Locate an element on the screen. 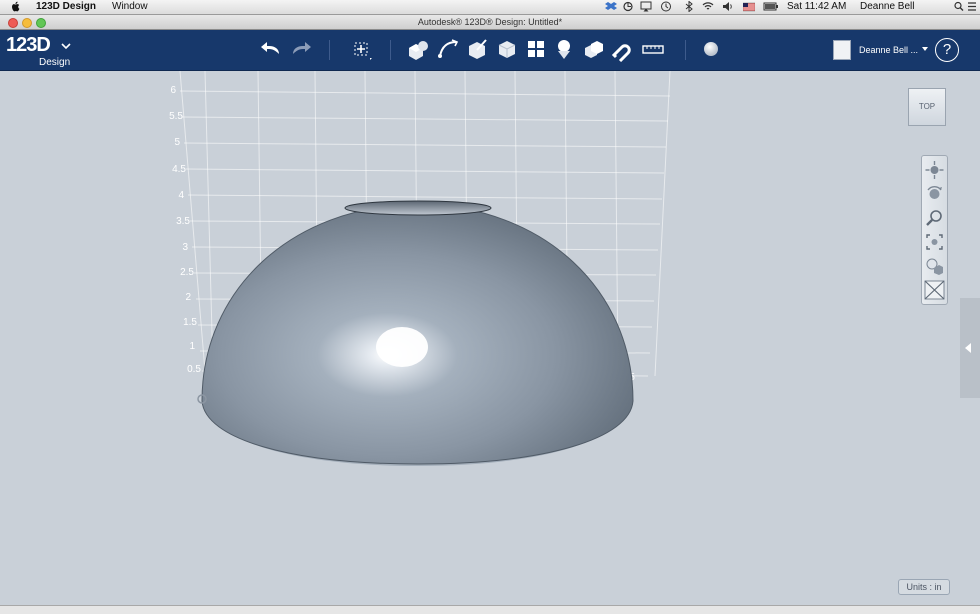 The height and width of the screenshot is (614, 980). combine-icon is located at coordinates (594, 49).